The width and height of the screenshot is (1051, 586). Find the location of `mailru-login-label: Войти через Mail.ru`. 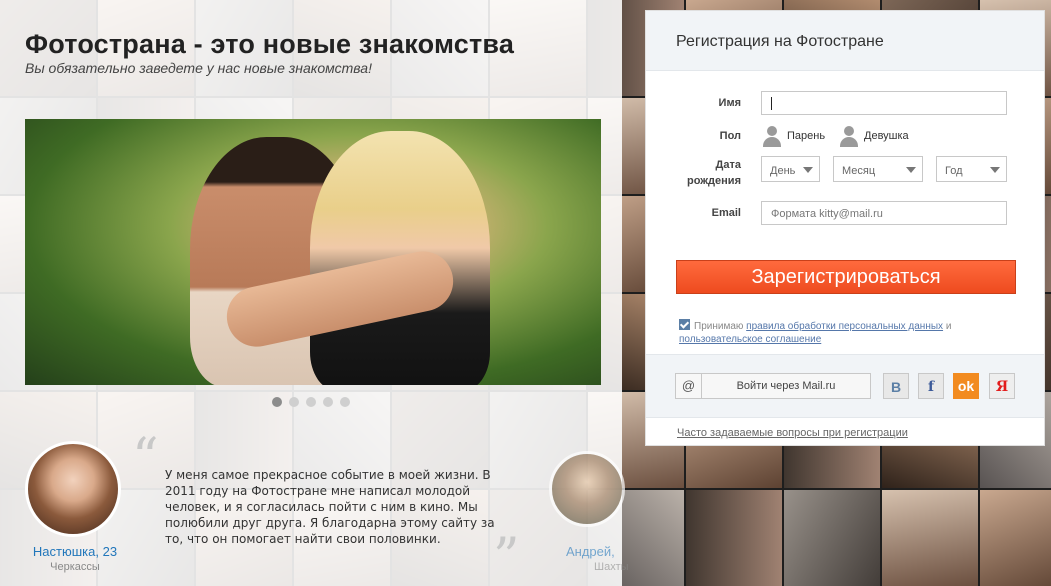

mailru-login-label: Войти через Mail.ru is located at coordinates (786, 386).